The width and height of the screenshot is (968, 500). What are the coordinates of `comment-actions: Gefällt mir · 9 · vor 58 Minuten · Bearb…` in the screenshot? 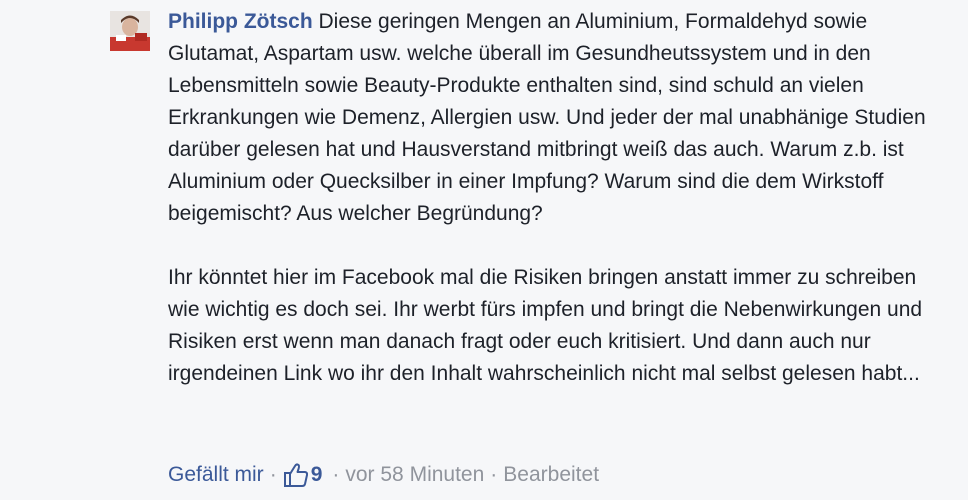 It's located at (383, 475).